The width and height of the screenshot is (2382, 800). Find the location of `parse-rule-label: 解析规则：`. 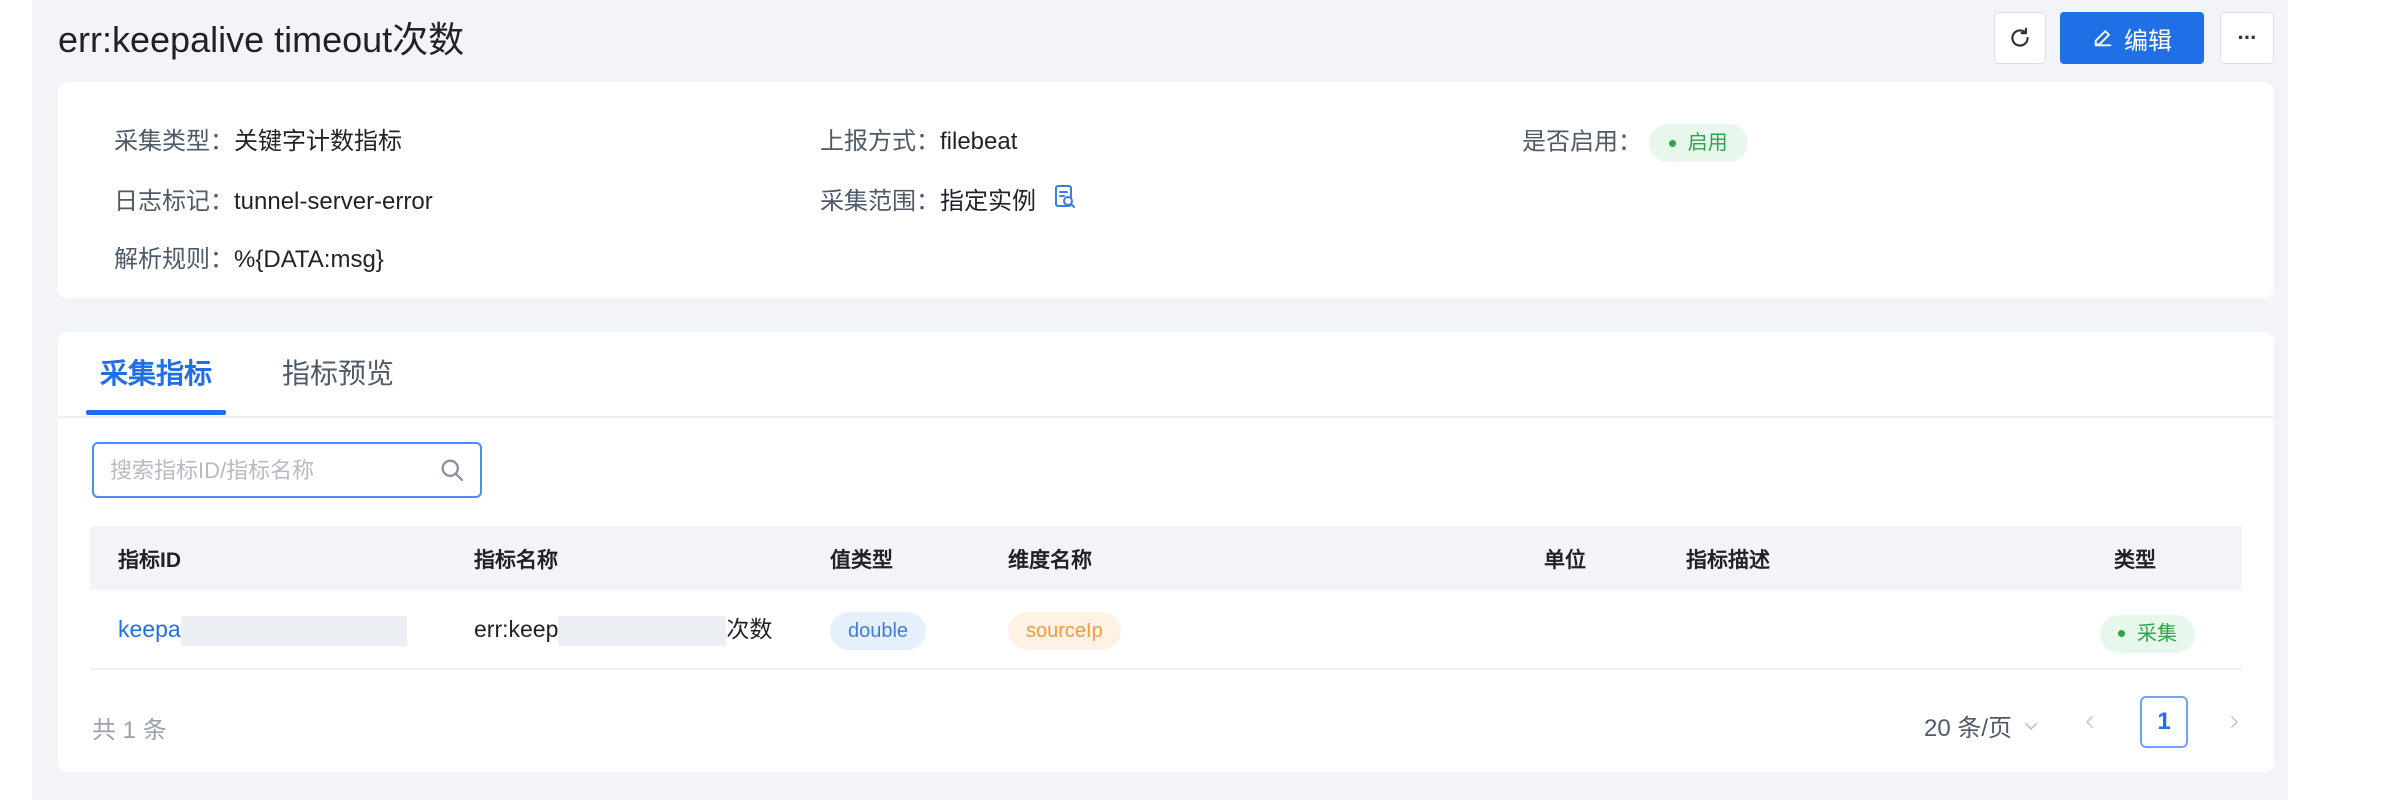

parse-rule-label: 解析规则： is located at coordinates (174, 259).